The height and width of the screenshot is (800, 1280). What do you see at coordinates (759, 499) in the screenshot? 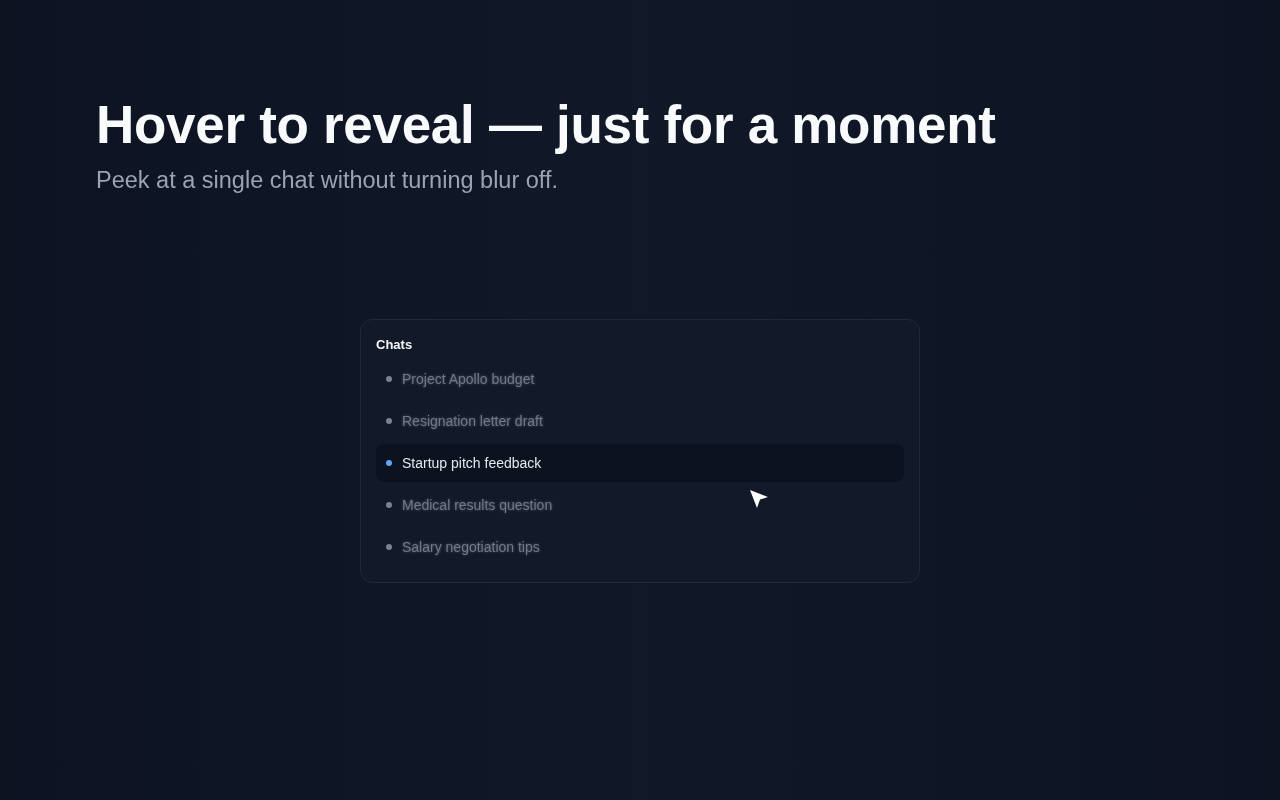
I see `mouse-pointer-icon` at bounding box center [759, 499].